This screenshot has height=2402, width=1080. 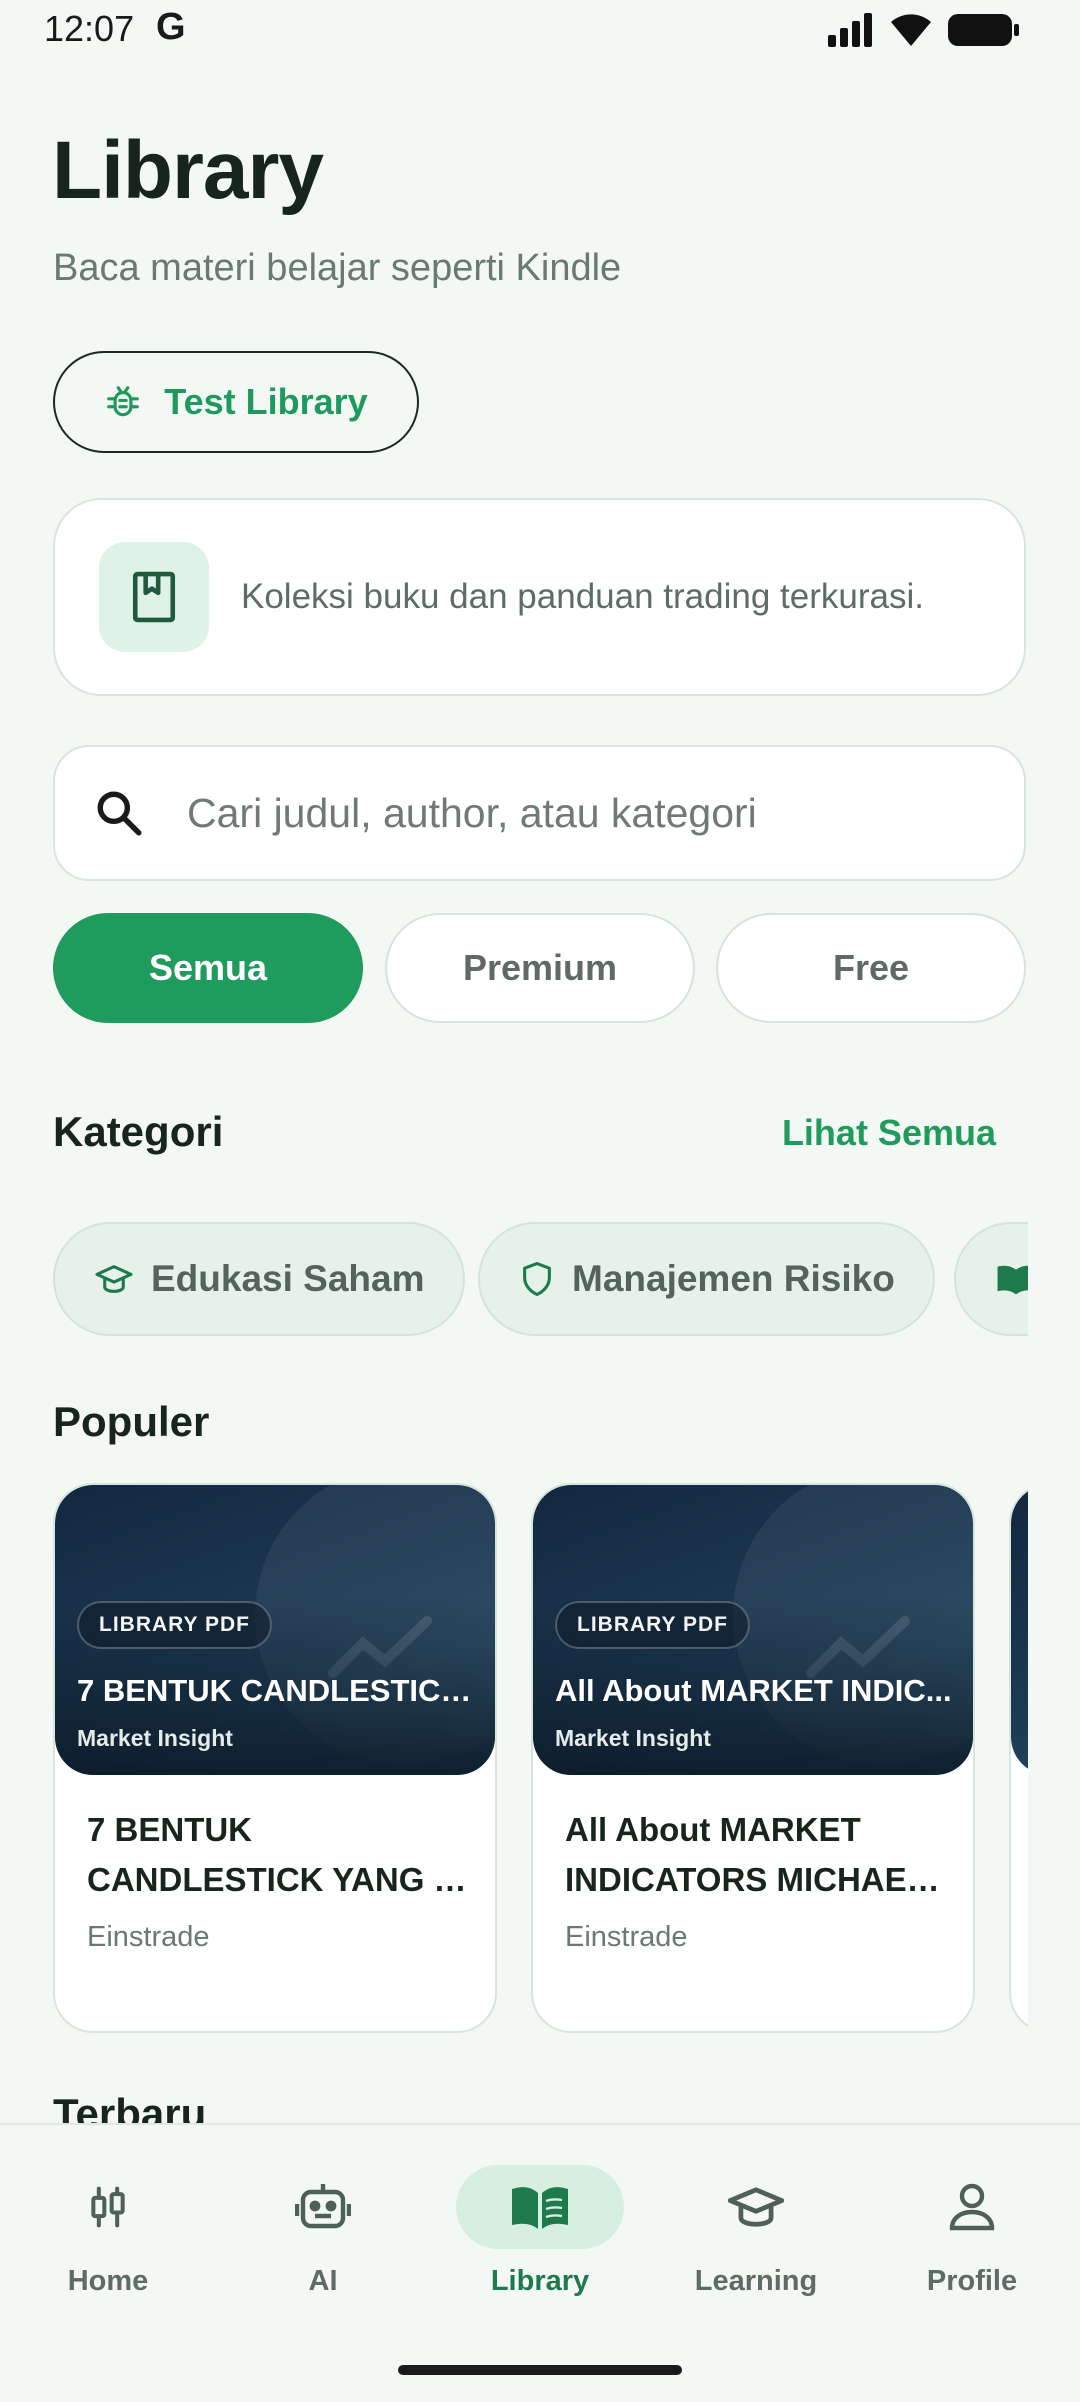 What do you see at coordinates (108, 2281) in the screenshot?
I see `nav-label: Home` at bounding box center [108, 2281].